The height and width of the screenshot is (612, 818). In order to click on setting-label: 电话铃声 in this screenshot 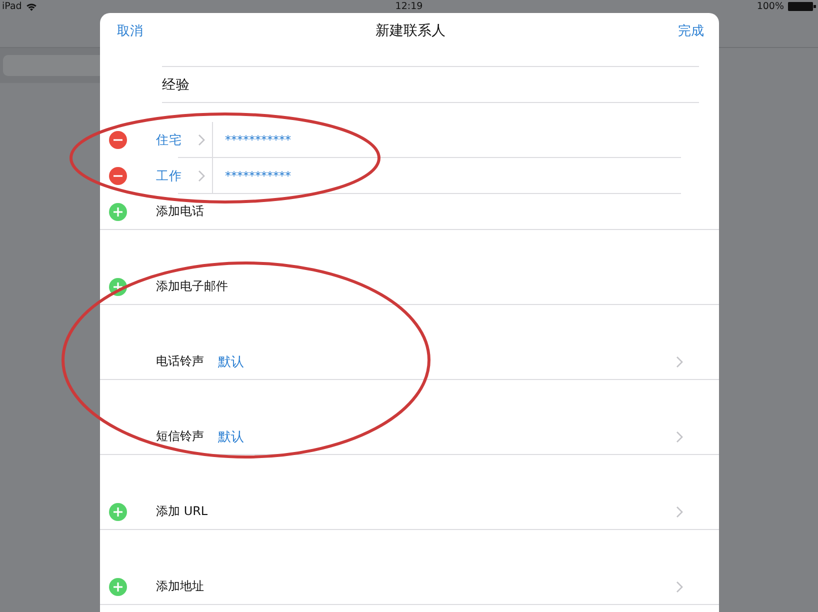, I will do `click(180, 361)`.